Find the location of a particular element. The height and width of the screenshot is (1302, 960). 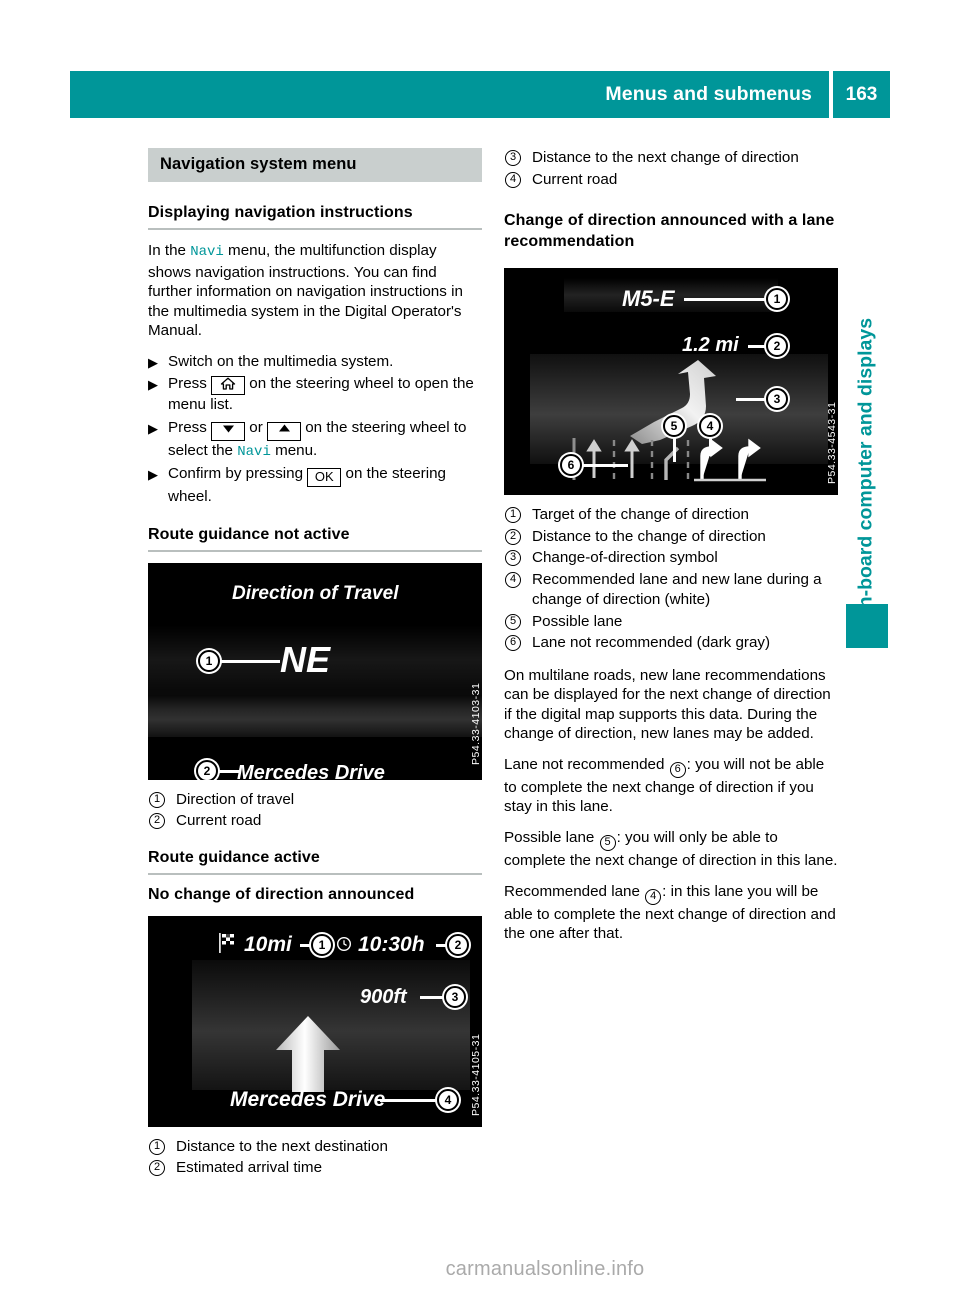

screen-glow-band is located at coordinates (315, 713).